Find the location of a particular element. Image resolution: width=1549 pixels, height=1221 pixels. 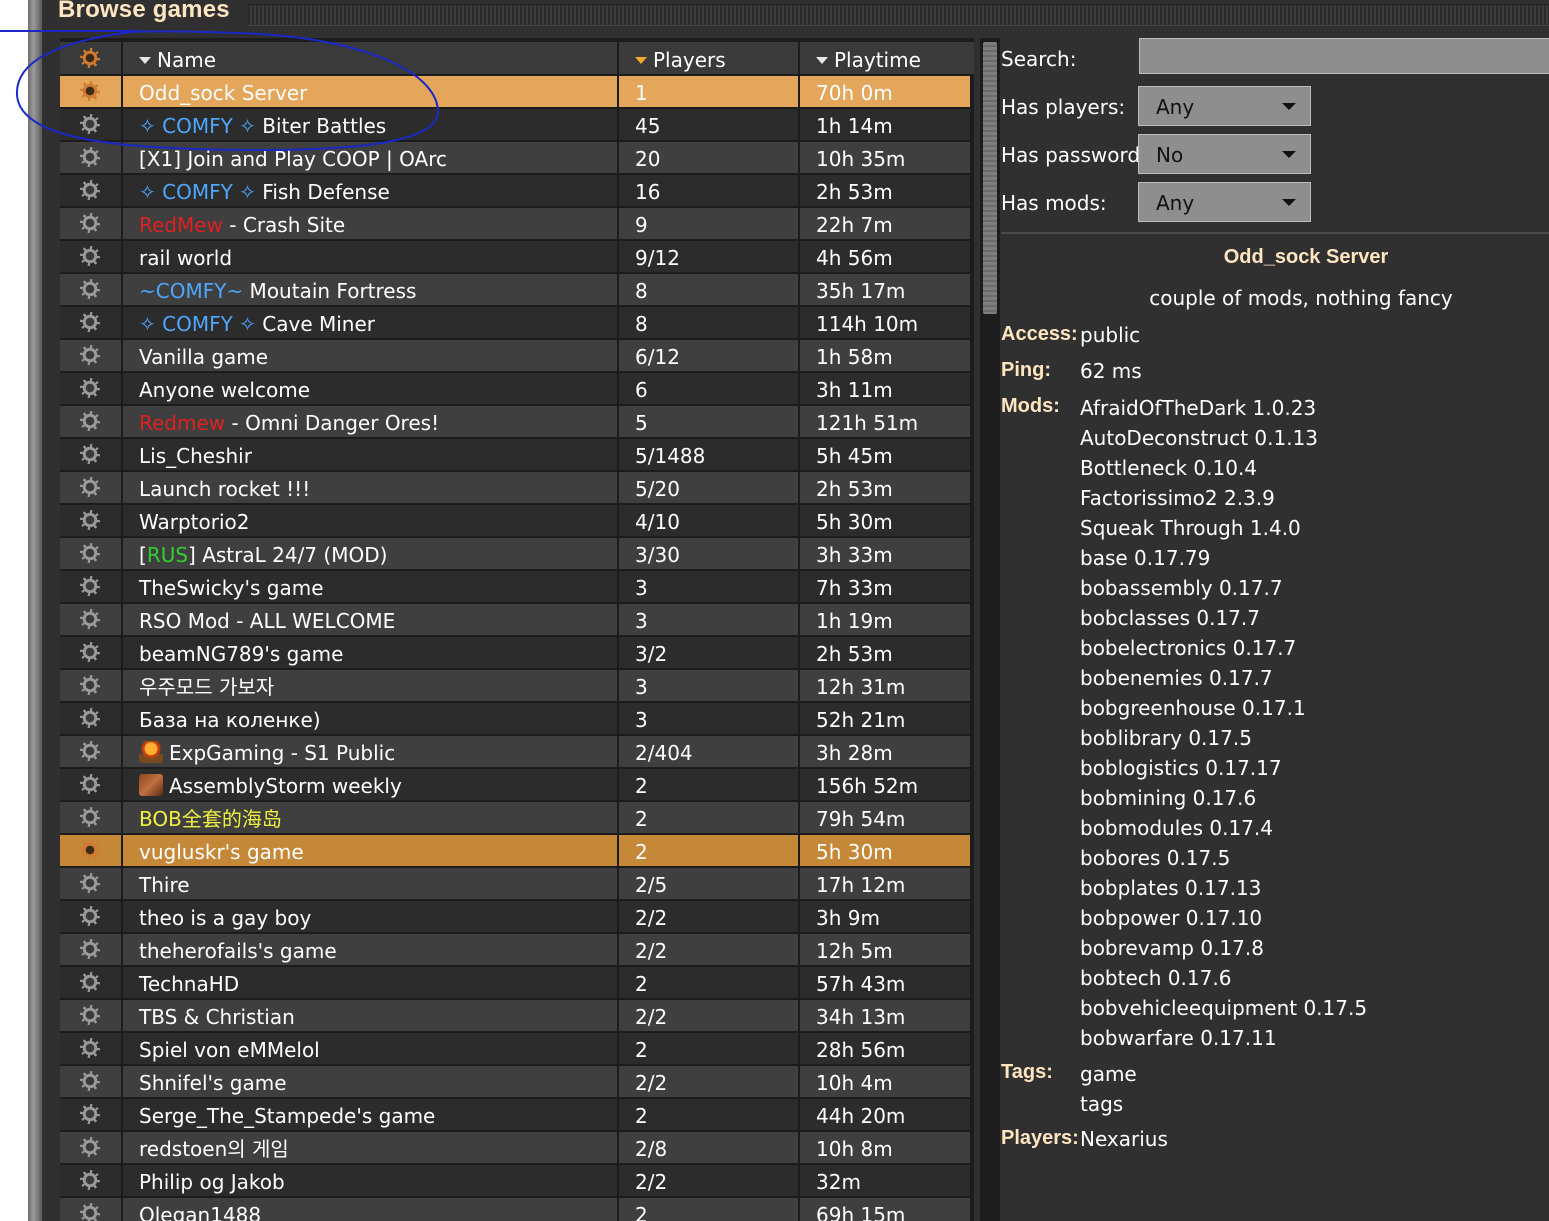

table-row: vugluskr's game 2 5h 30m is located at coordinates (515, 851).